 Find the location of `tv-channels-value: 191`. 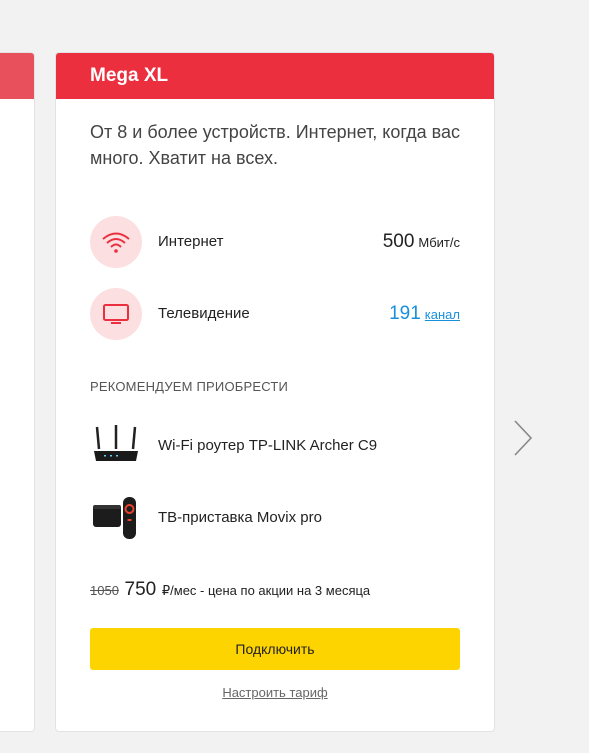

tv-channels-value: 191 is located at coordinates (405, 313).